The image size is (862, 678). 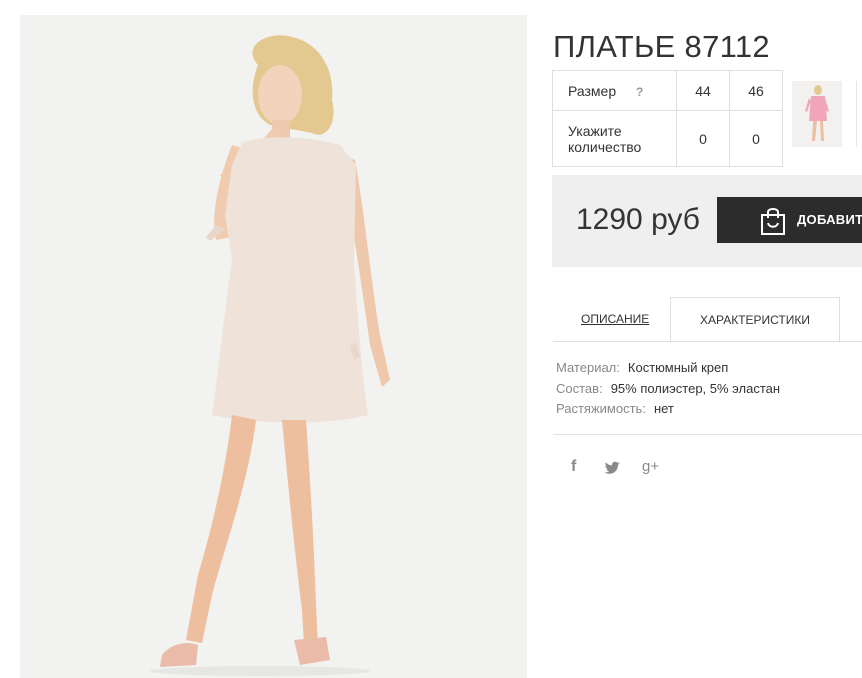 What do you see at coordinates (573, 467) in the screenshot?
I see `facebook-icon: f` at bounding box center [573, 467].